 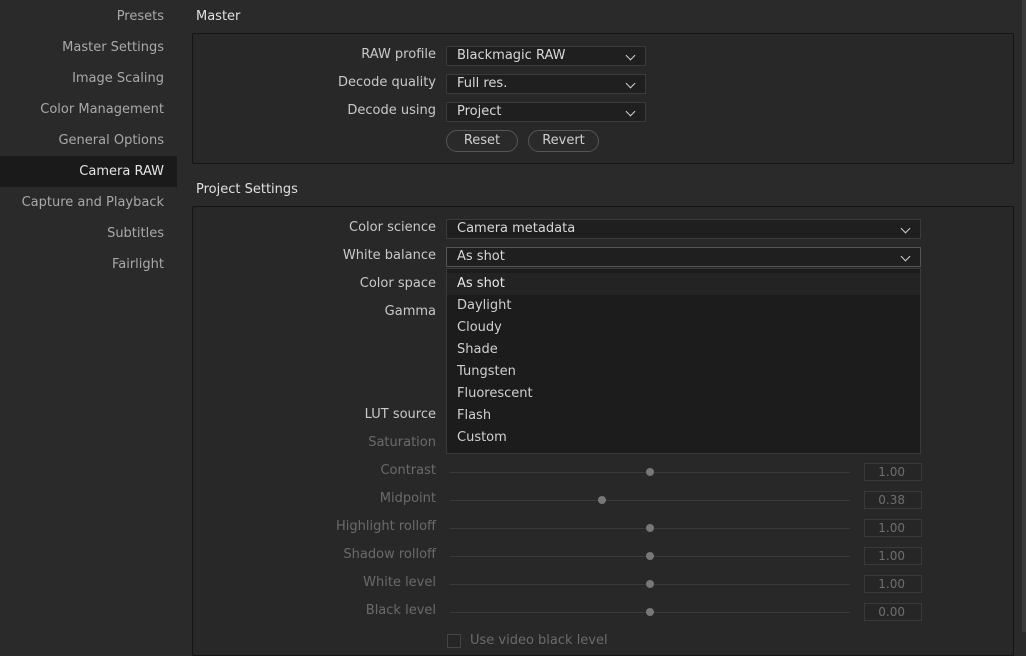 I want to click on raw-profile-select: Blackmagic RAW, so click(x=546, y=56).